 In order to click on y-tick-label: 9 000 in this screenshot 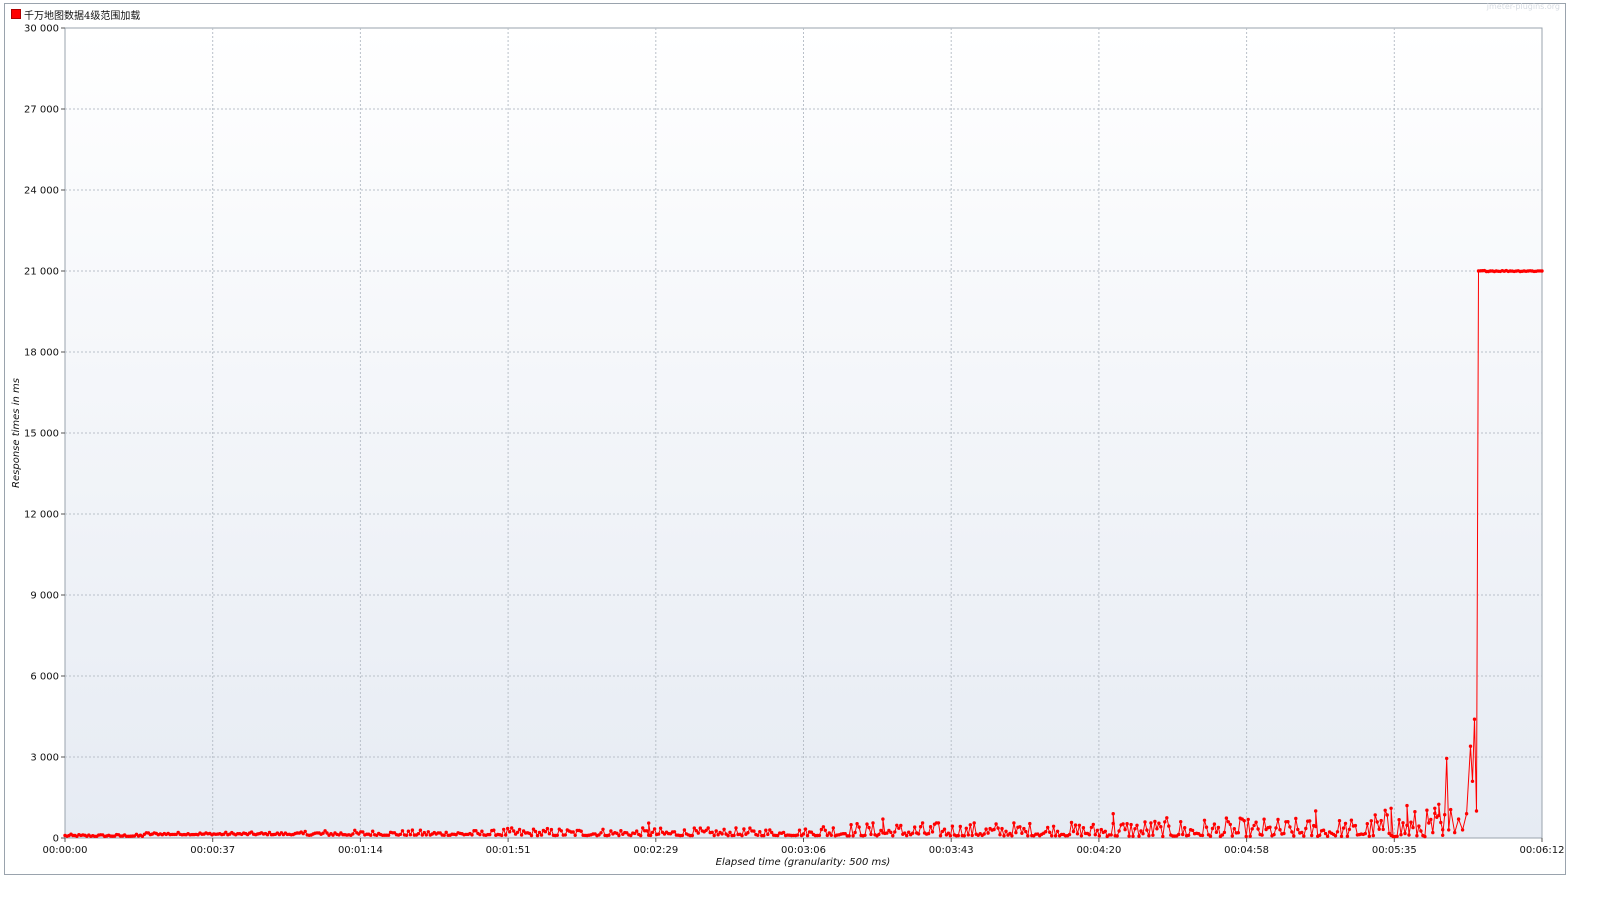, I will do `click(44, 596)`.